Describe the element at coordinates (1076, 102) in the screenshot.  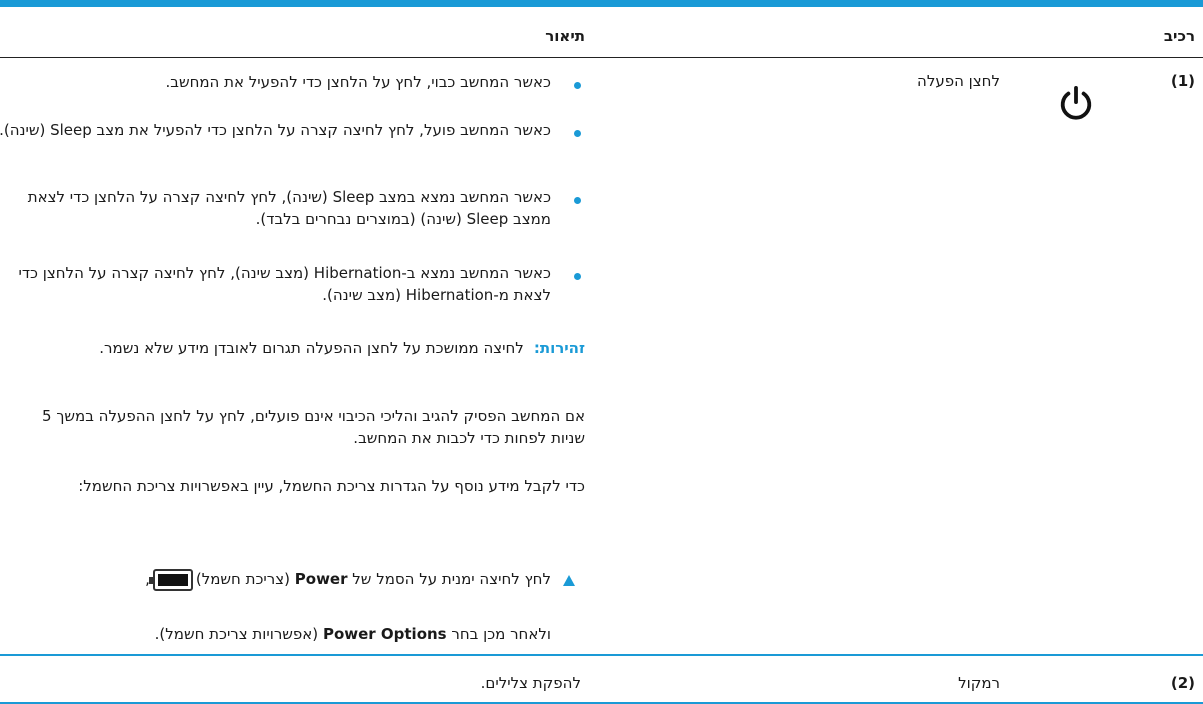
I see `power-icon` at that location.